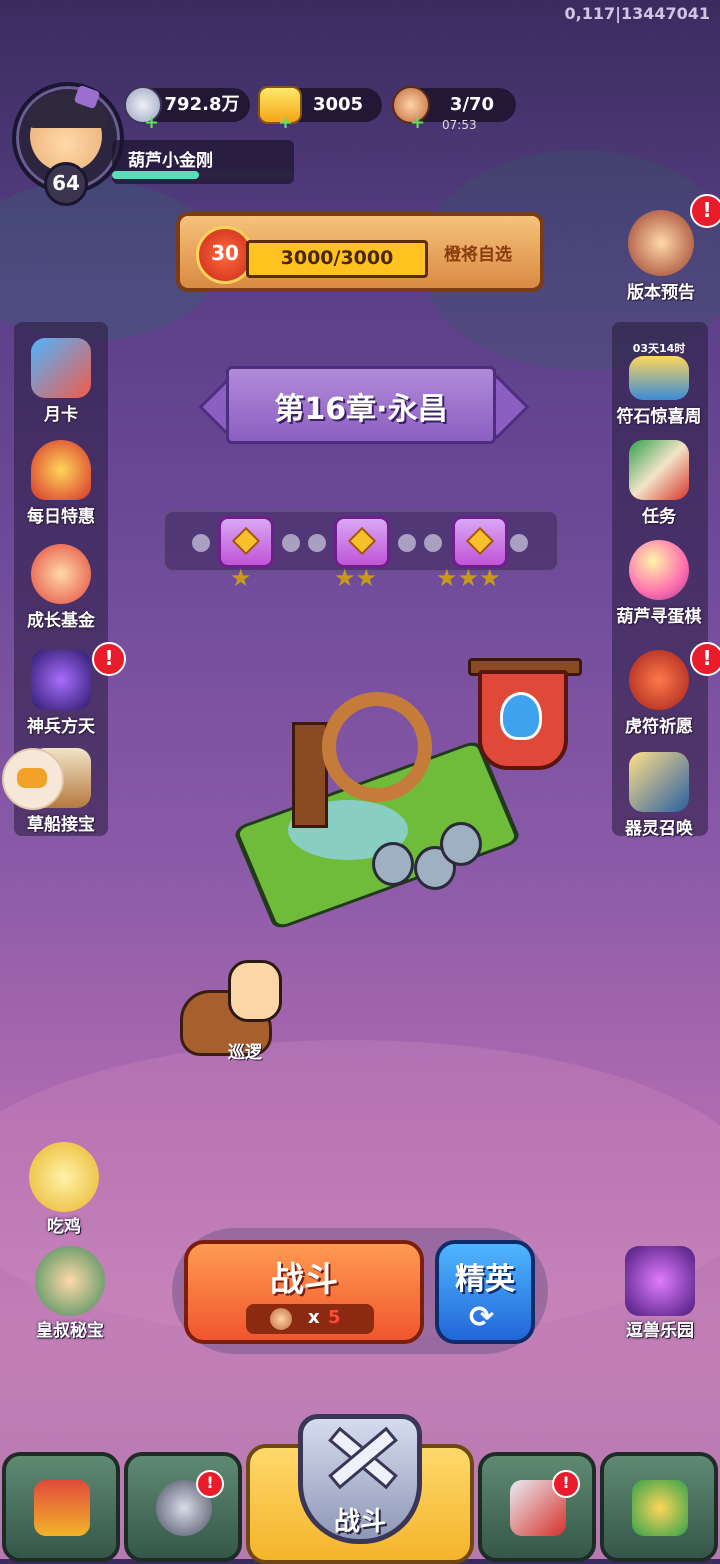 Image resolution: width=720 pixels, height=1564 pixels. What do you see at coordinates (203, 175) in the screenshot?
I see `xp-bar` at bounding box center [203, 175].